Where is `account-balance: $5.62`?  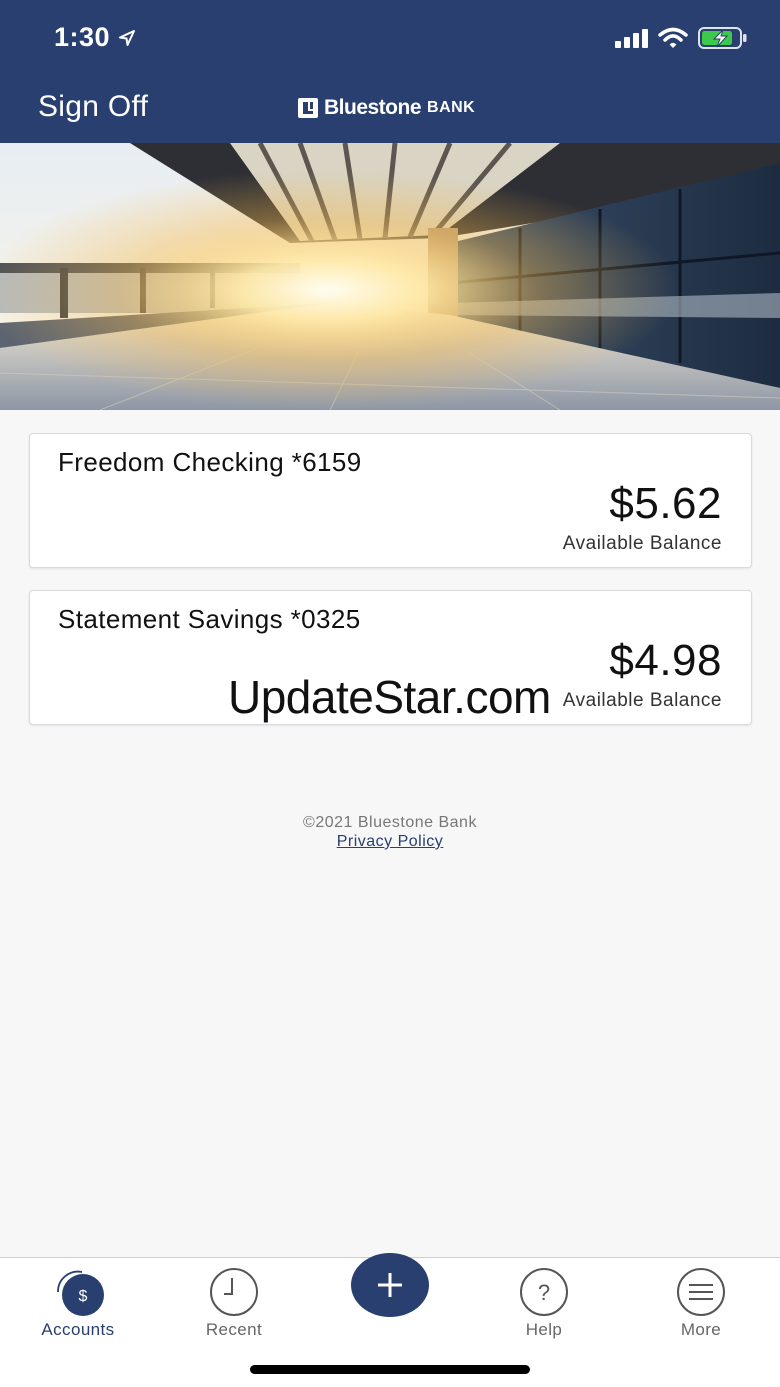 account-balance: $5.62 is located at coordinates (665, 503).